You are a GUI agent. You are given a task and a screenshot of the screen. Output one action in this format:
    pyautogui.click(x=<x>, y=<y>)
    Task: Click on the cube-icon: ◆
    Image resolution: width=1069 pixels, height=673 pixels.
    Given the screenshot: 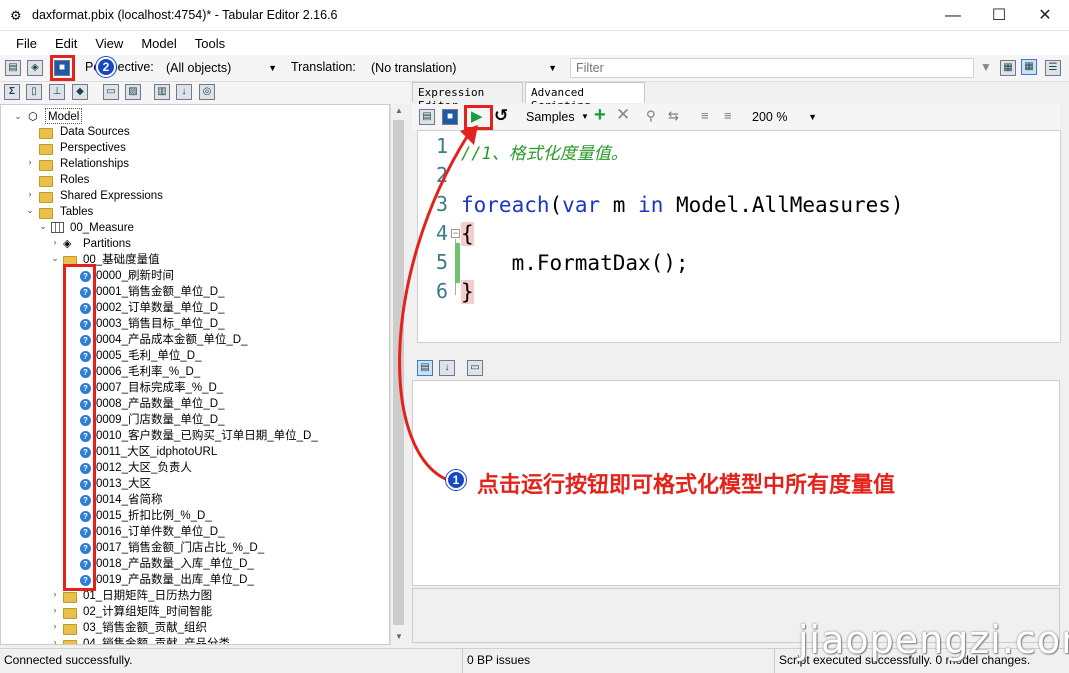 What is the action you would take?
    pyautogui.click(x=80, y=92)
    